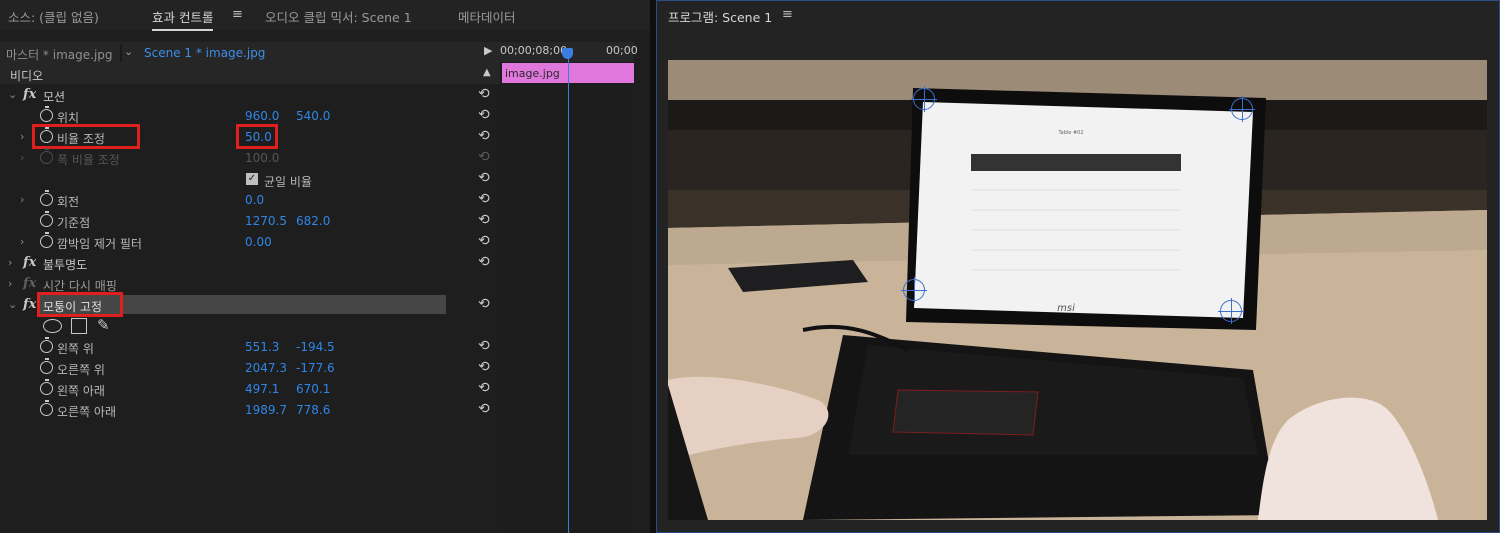 The width and height of the screenshot is (1500, 533). I want to click on mini-timeline, so click(567, 287).